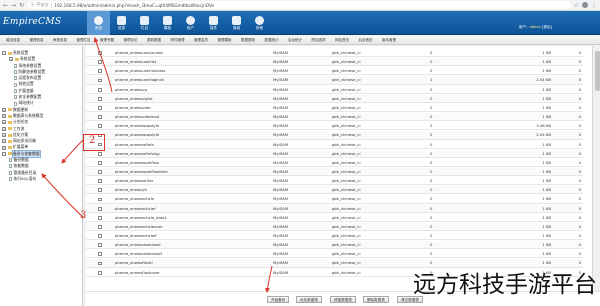  Describe the element at coordinates (278, 299) in the screenshot. I see `start-backup-button: 开始备份` at that location.